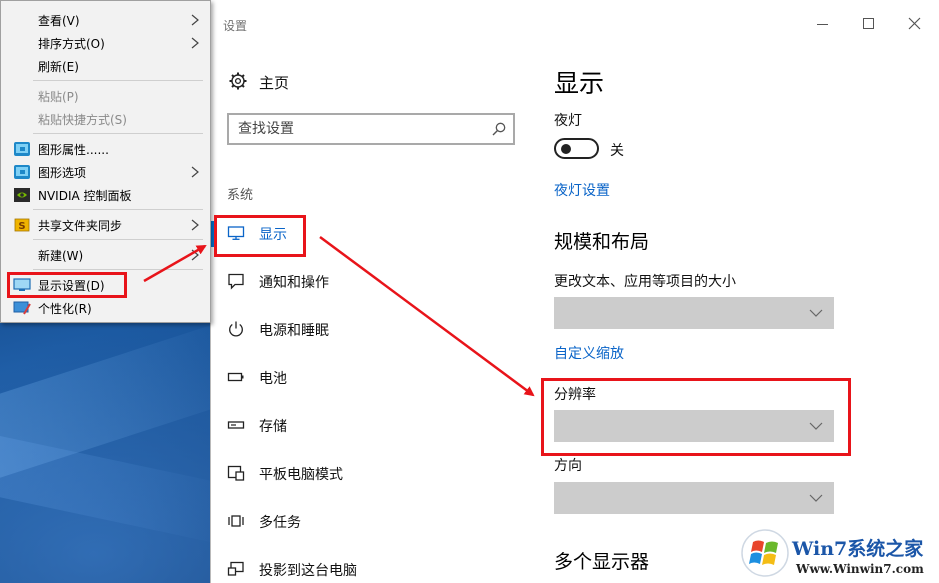  I want to click on menu-item-view: 查看(V), so click(105, 20).